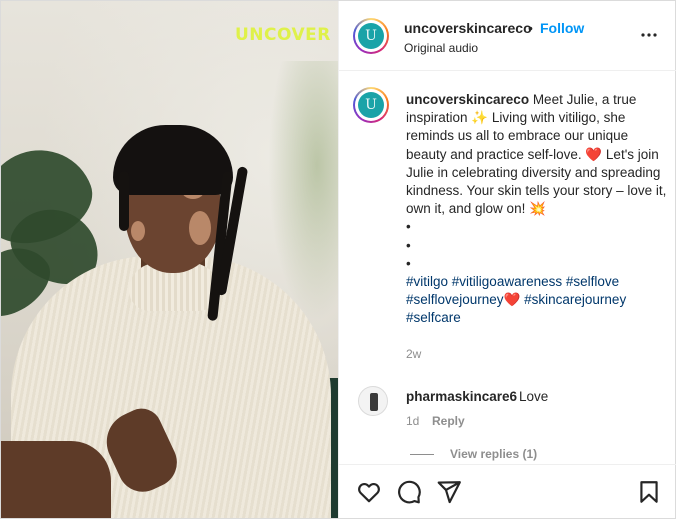 The image size is (676, 519). What do you see at coordinates (422, 455) in the screenshot?
I see `replies-divider` at bounding box center [422, 455].